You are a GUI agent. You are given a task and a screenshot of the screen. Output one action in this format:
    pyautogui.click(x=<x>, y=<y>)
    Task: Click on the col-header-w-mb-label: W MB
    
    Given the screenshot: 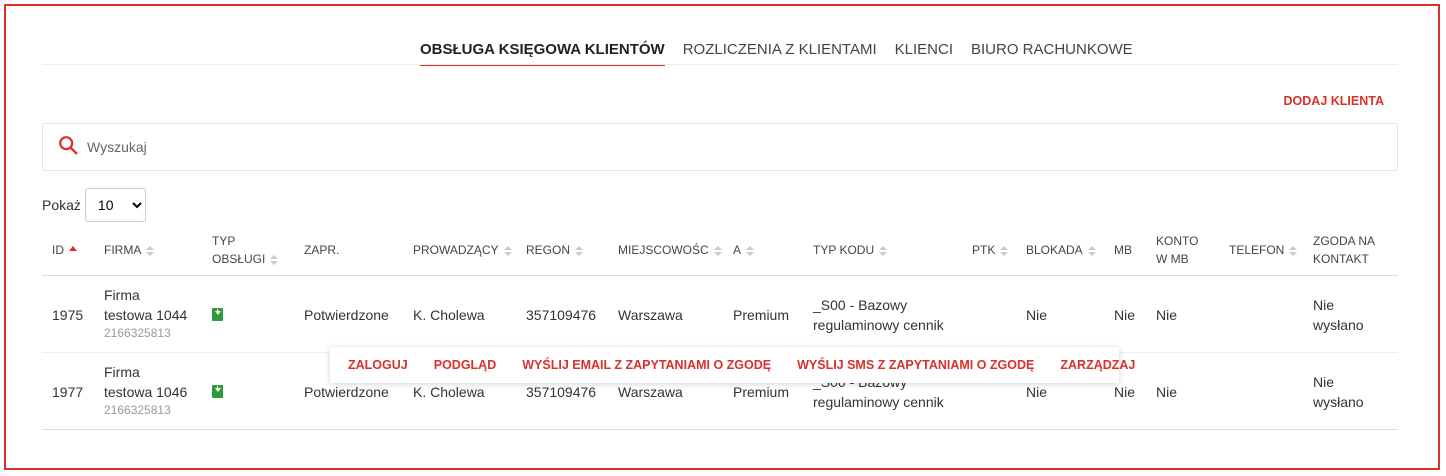 What is the action you would take?
    pyautogui.click(x=1172, y=259)
    